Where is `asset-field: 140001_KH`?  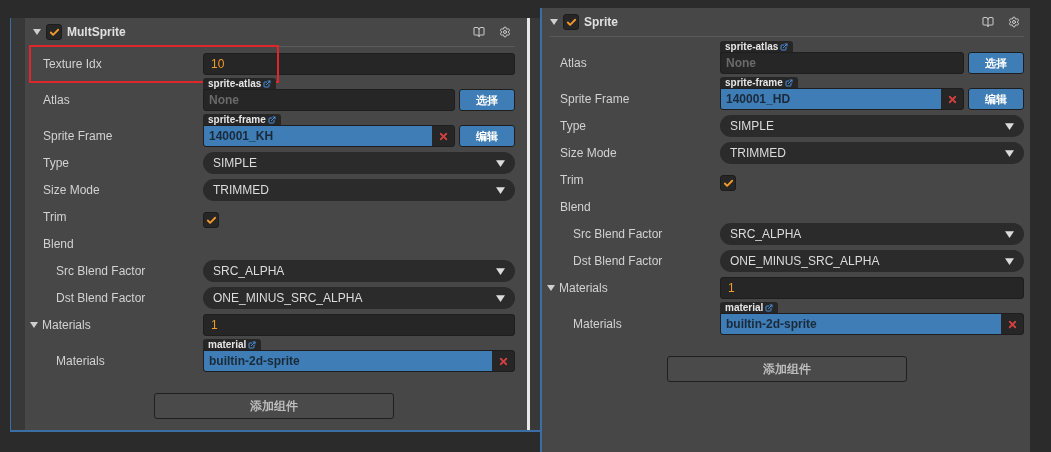
asset-field: 140001_KH is located at coordinates (329, 136).